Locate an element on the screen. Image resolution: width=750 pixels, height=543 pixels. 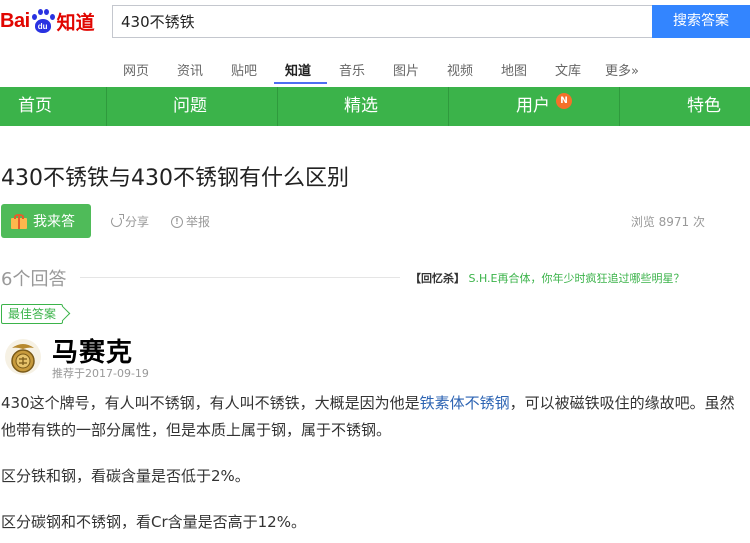
channel-bar: 首页 问题 精选 用户 N 特色 is located at coordinates (375, 106).